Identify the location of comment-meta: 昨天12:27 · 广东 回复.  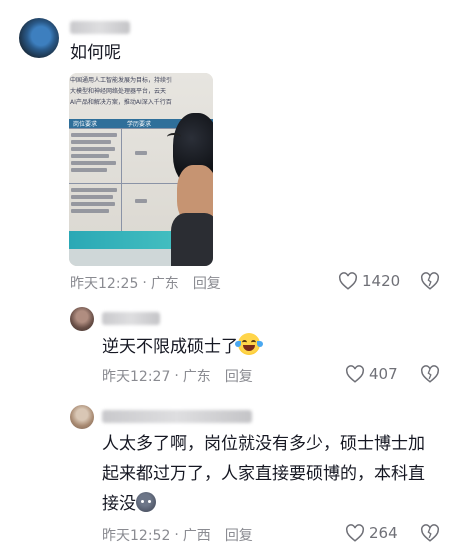
(177, 376).